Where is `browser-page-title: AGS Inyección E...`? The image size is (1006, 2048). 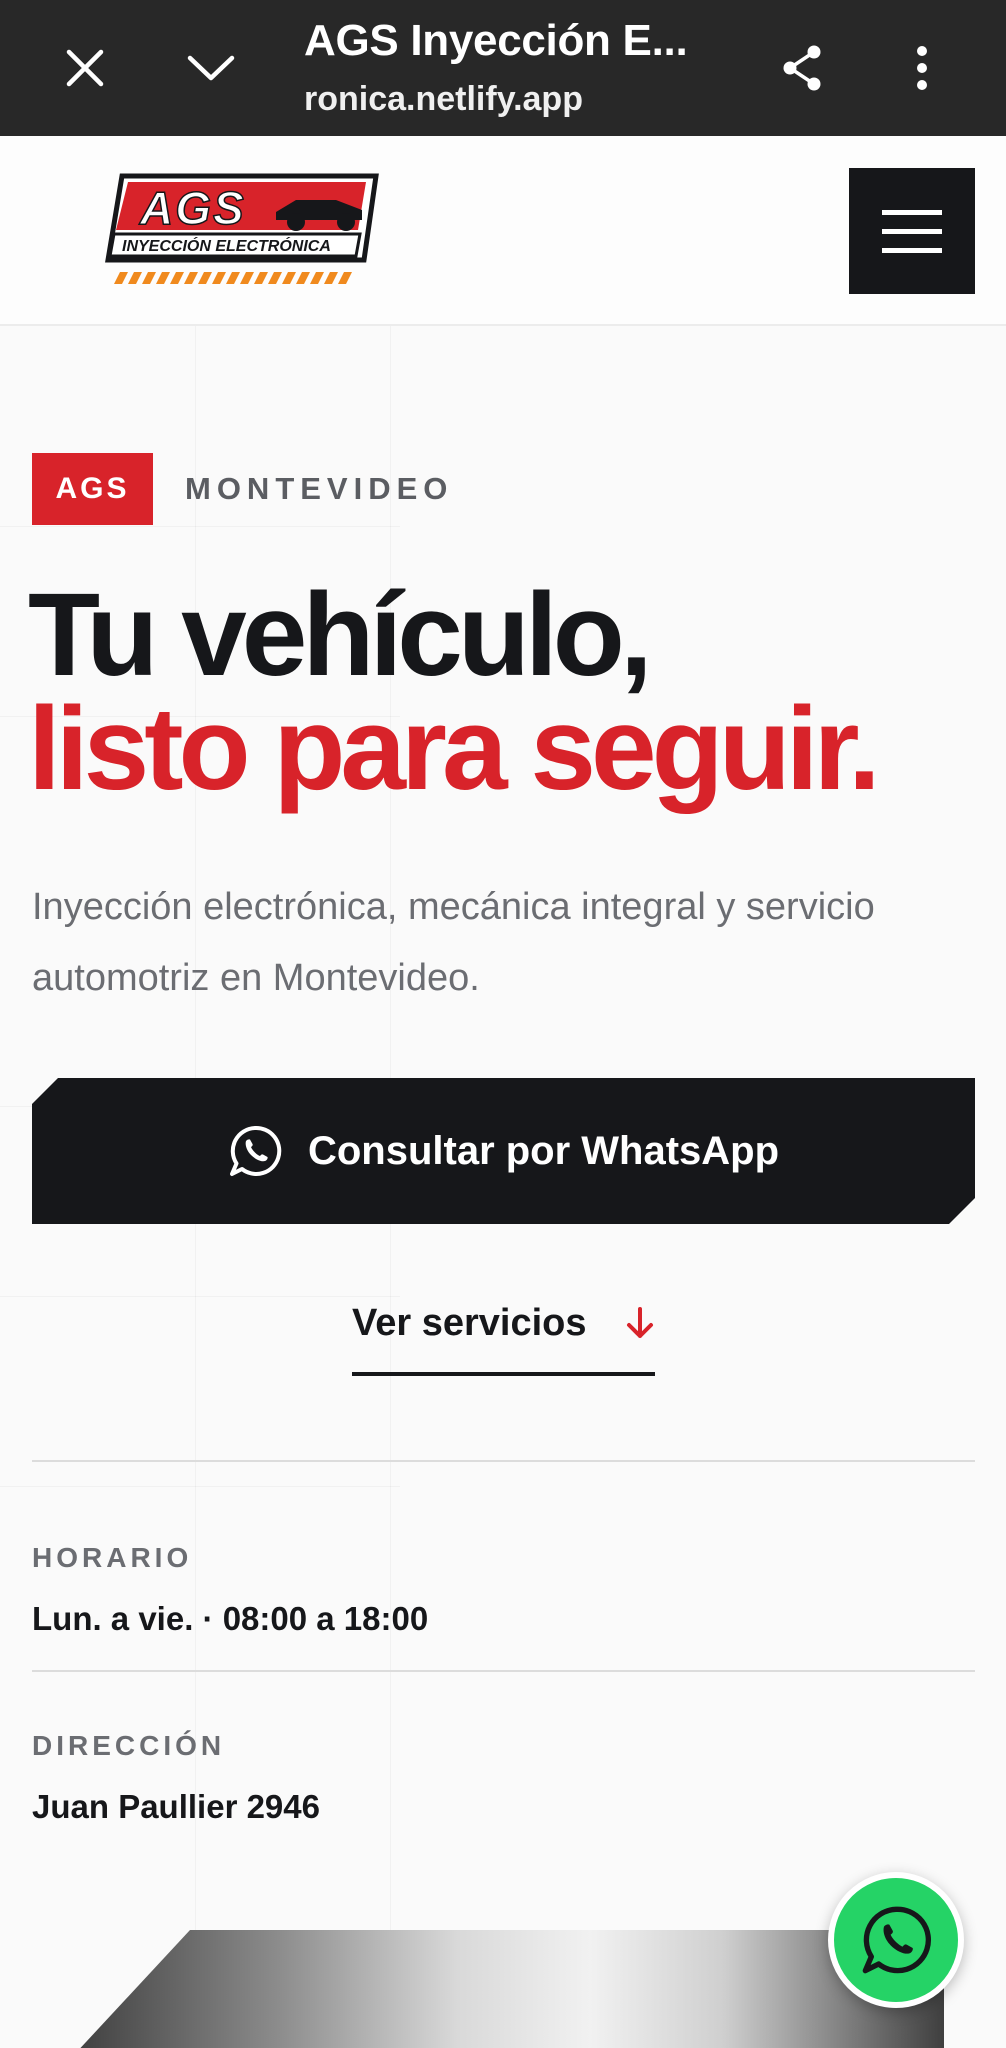
browser-page-title: AGS Inyección E... is located at coordinates (496, 40).